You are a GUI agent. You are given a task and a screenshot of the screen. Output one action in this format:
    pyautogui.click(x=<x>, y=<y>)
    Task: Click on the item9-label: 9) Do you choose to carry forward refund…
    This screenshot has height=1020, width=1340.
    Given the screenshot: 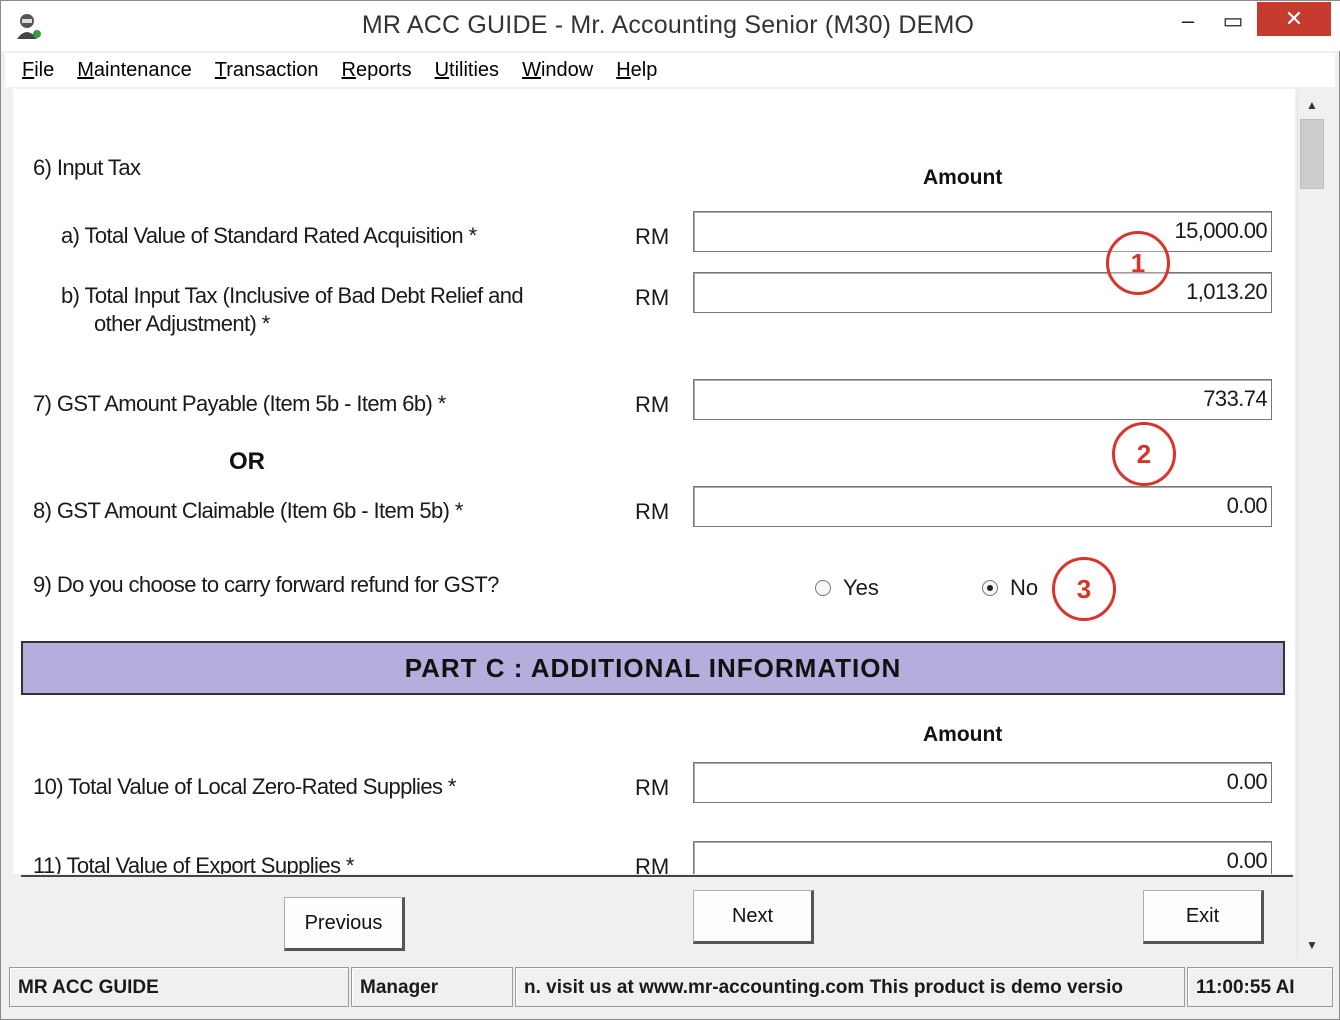 What is the action you would take?
    pyautogui.click(x=266, y=584)
    